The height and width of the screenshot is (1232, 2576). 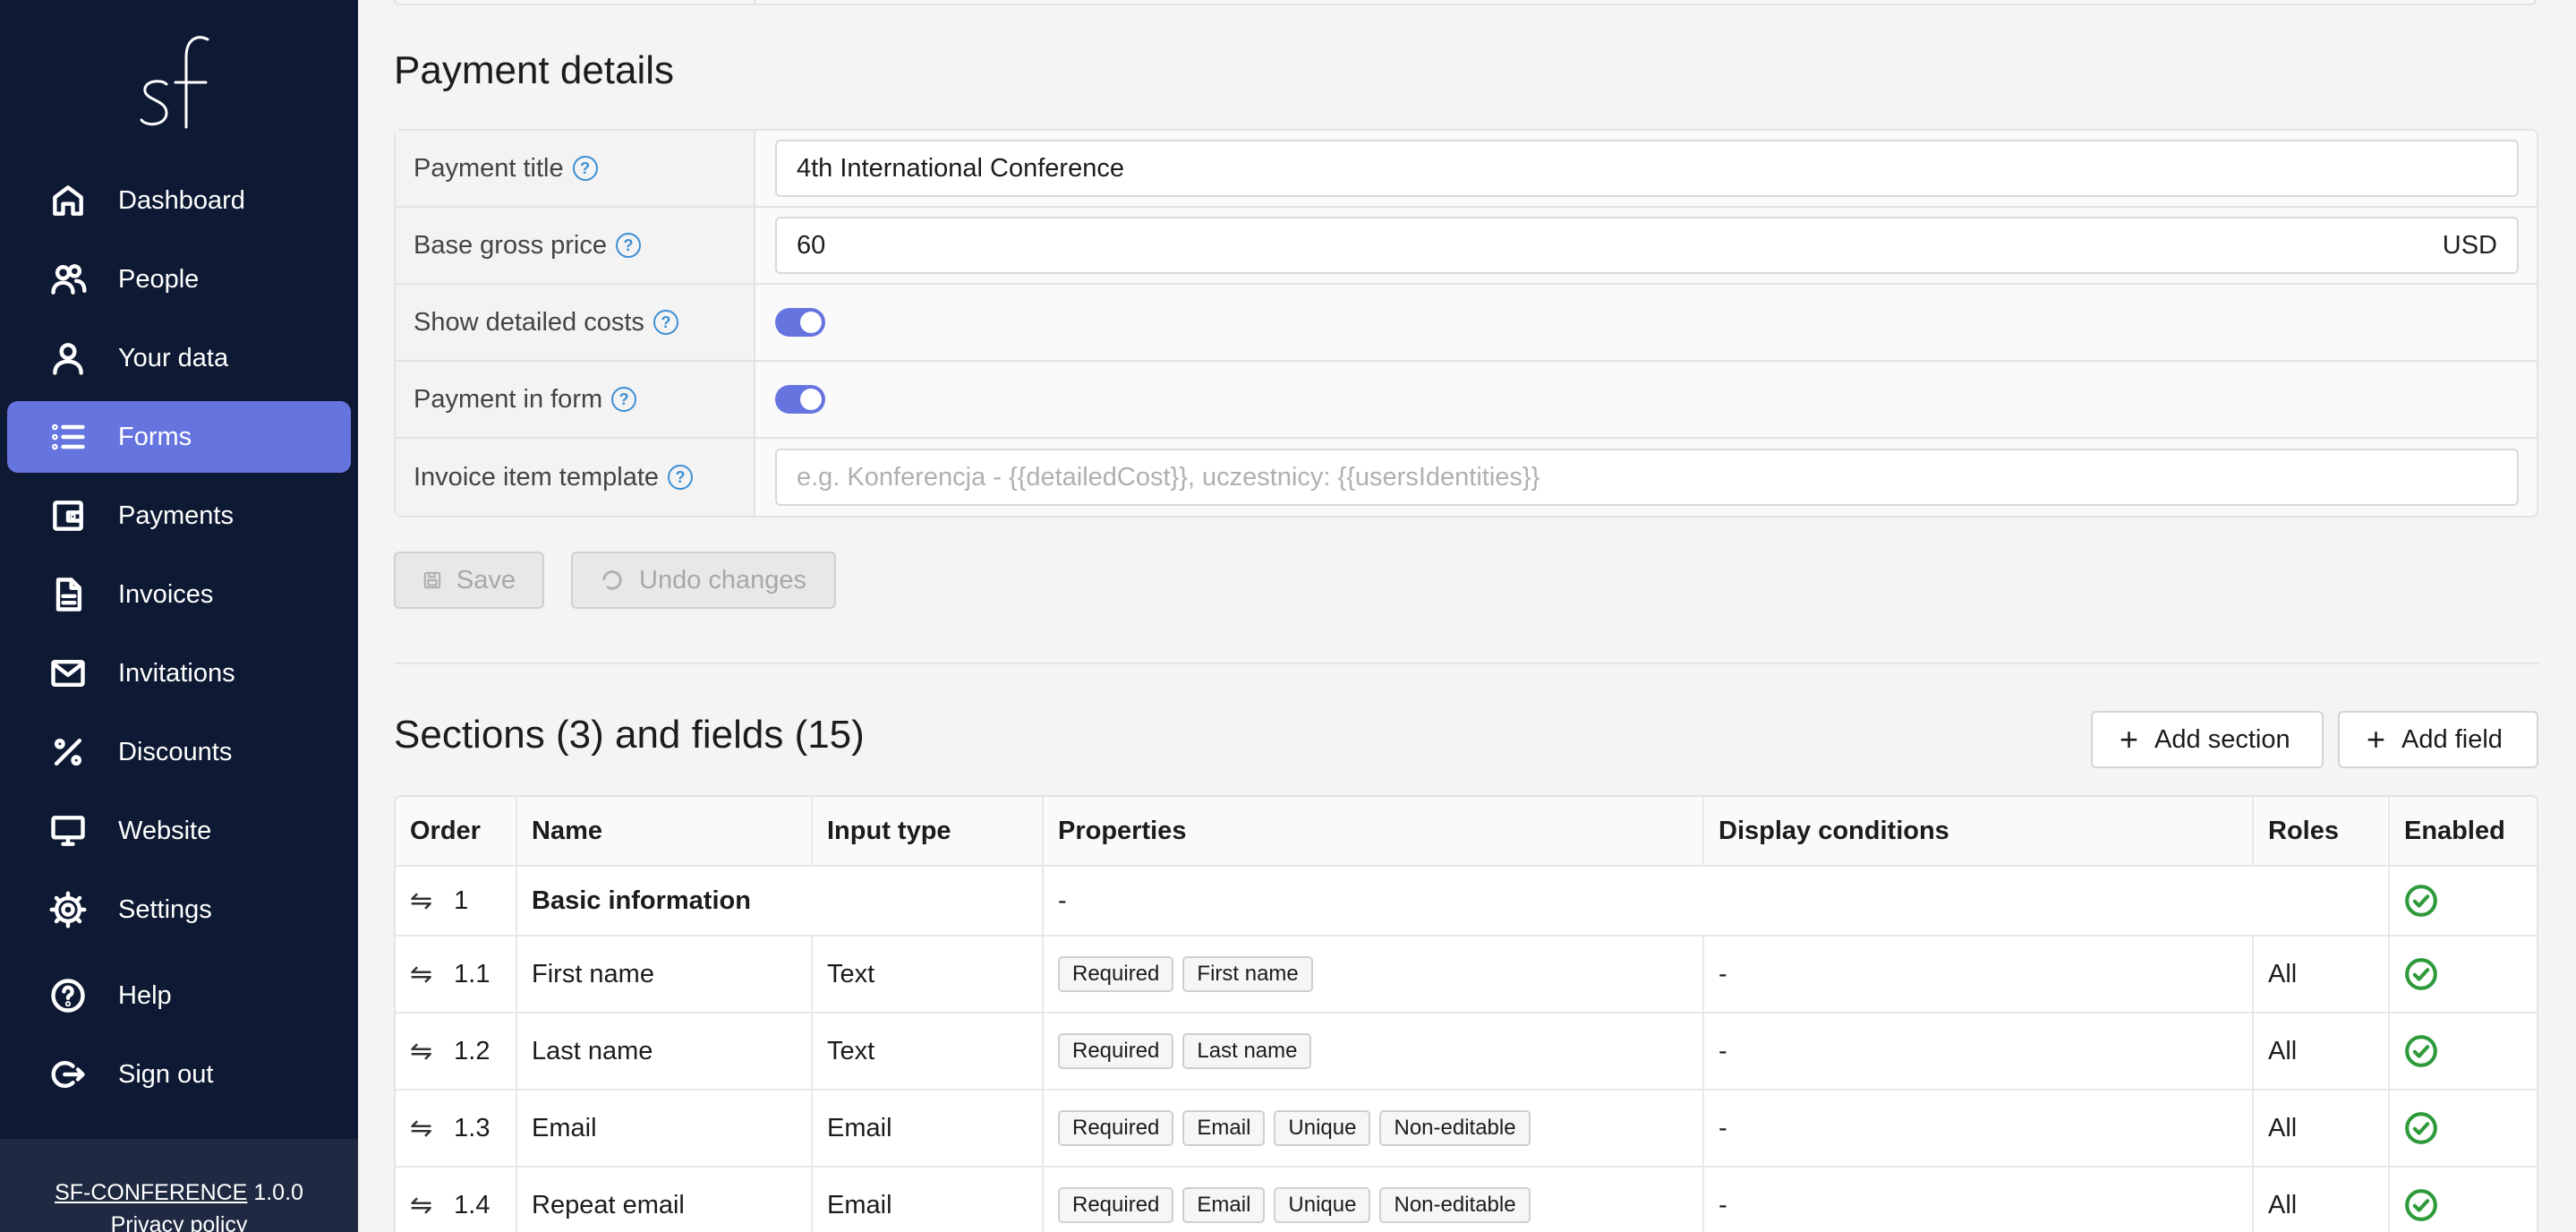 I want to click on field-name: First name, so click(x=665, y=974).